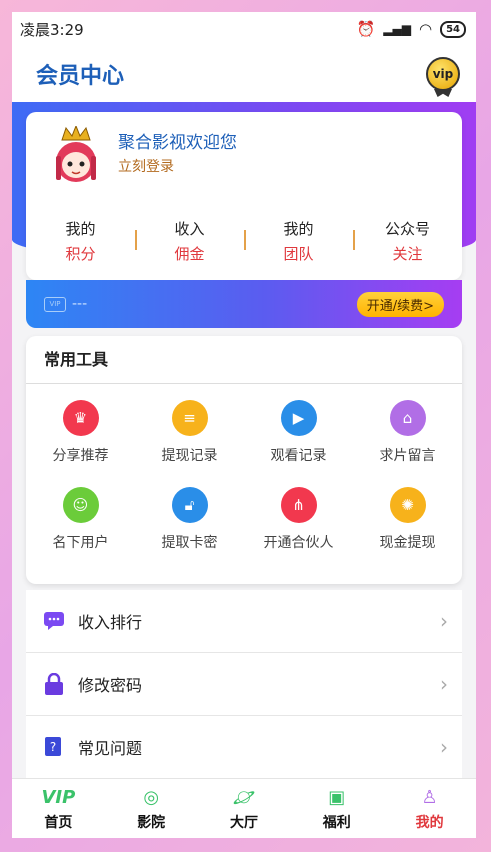 The width and height of the screenshot is (491, 852). Describe the element at coordinates (146, 166) in the screenshot. I see `login-link: 立刻登录` at that location.